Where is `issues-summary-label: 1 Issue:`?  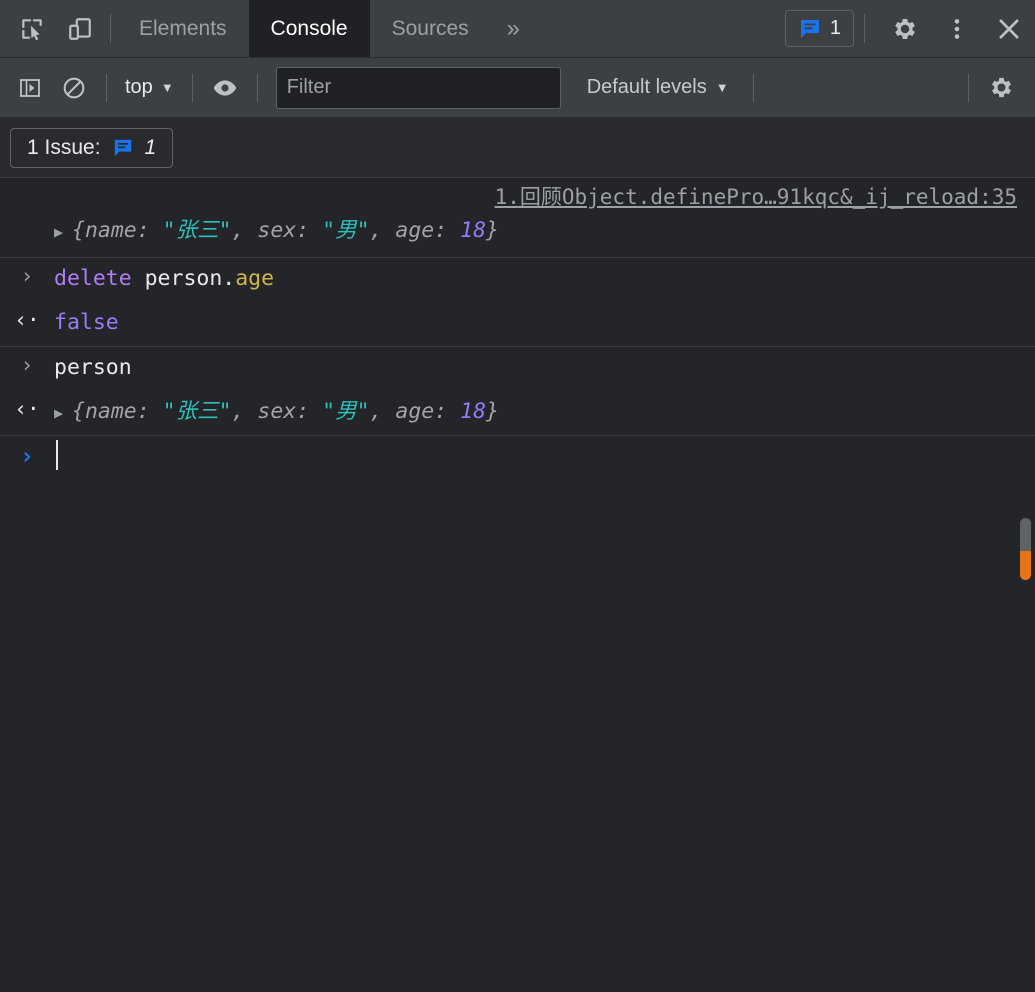
issues-summary-label: 1 Issue: is located at coordinates (64, 147).